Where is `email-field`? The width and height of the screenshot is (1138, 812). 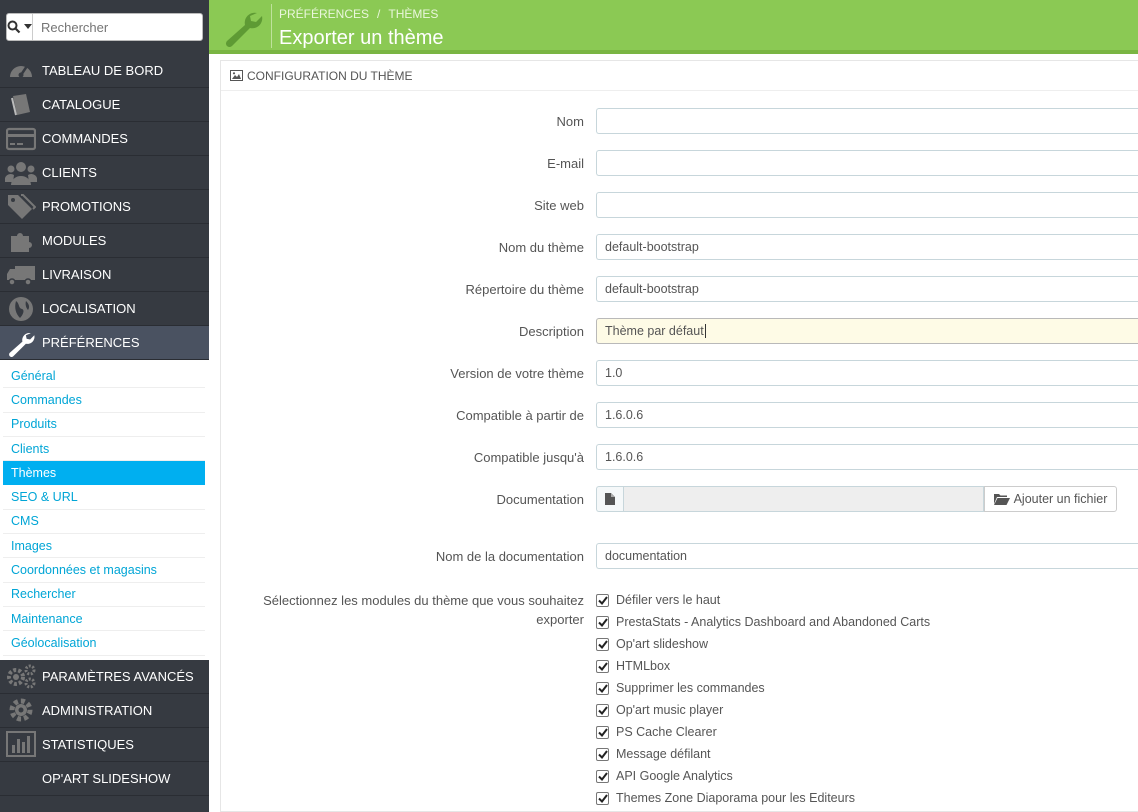
email-field is located at coordinates (867, 163).